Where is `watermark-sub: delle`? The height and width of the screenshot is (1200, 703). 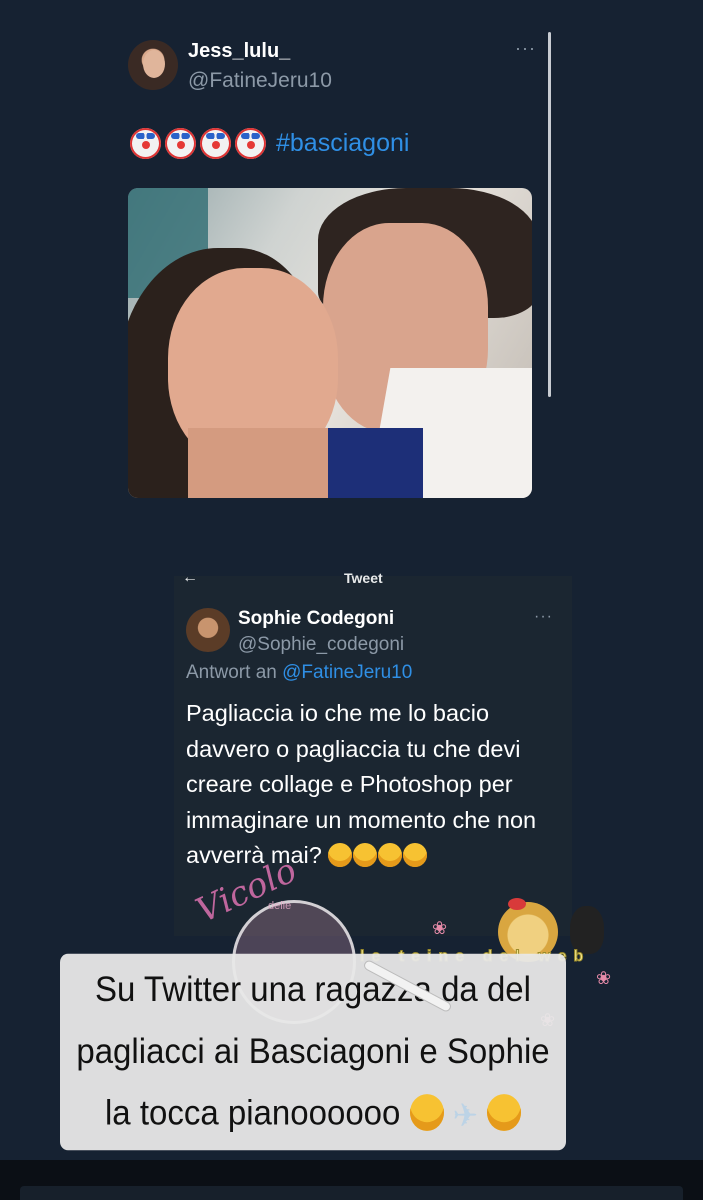
watermark-sub: delle is located at coordinates (280, 906).